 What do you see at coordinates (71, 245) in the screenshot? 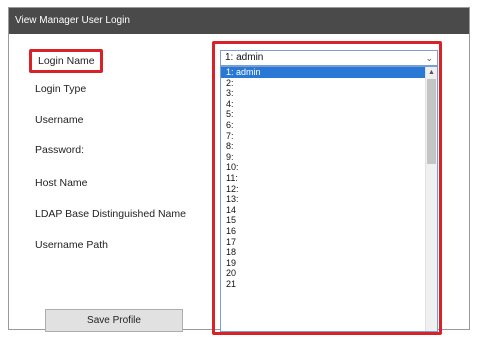
I see `username-path-label: Username Path` at bounding box center [71, 245].